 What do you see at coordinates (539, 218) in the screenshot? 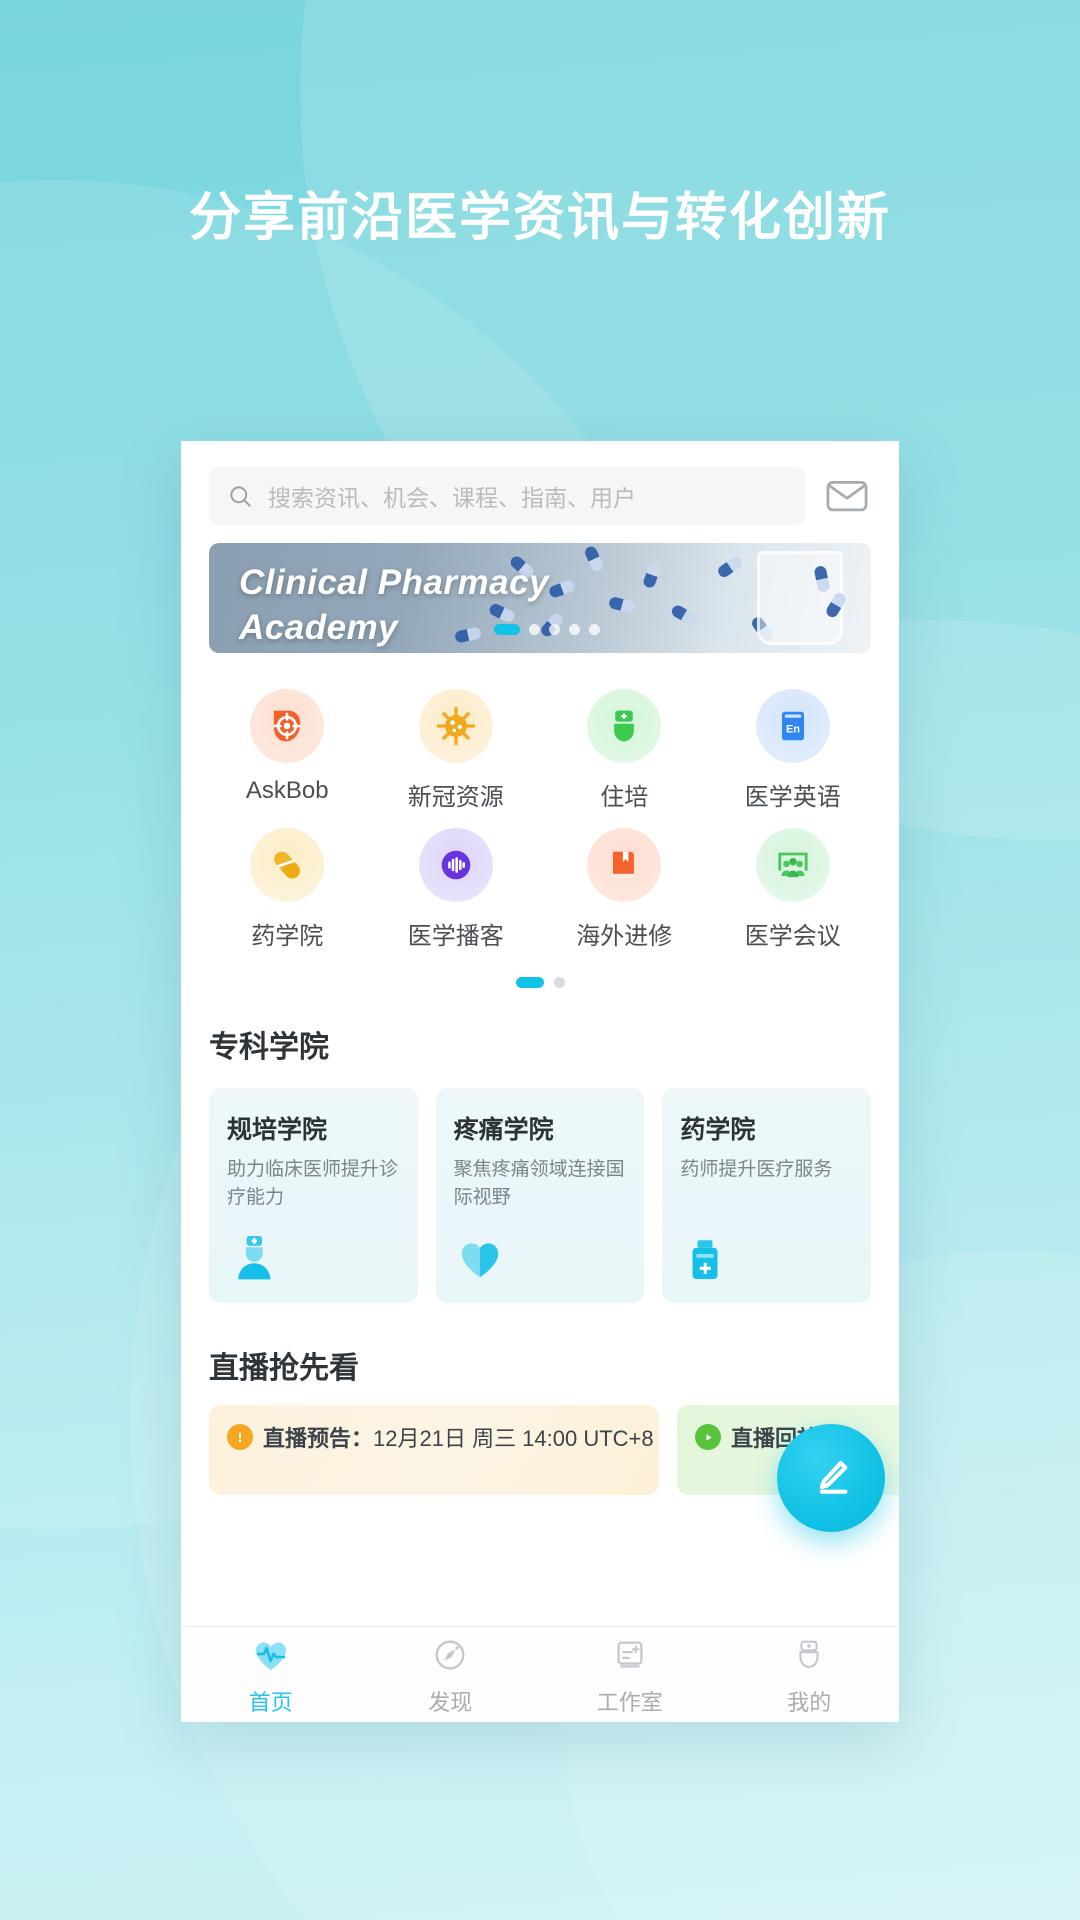
I see `promo-headline: 分享前沿医学资讯与转化创新` at bounding box center [539, 218].